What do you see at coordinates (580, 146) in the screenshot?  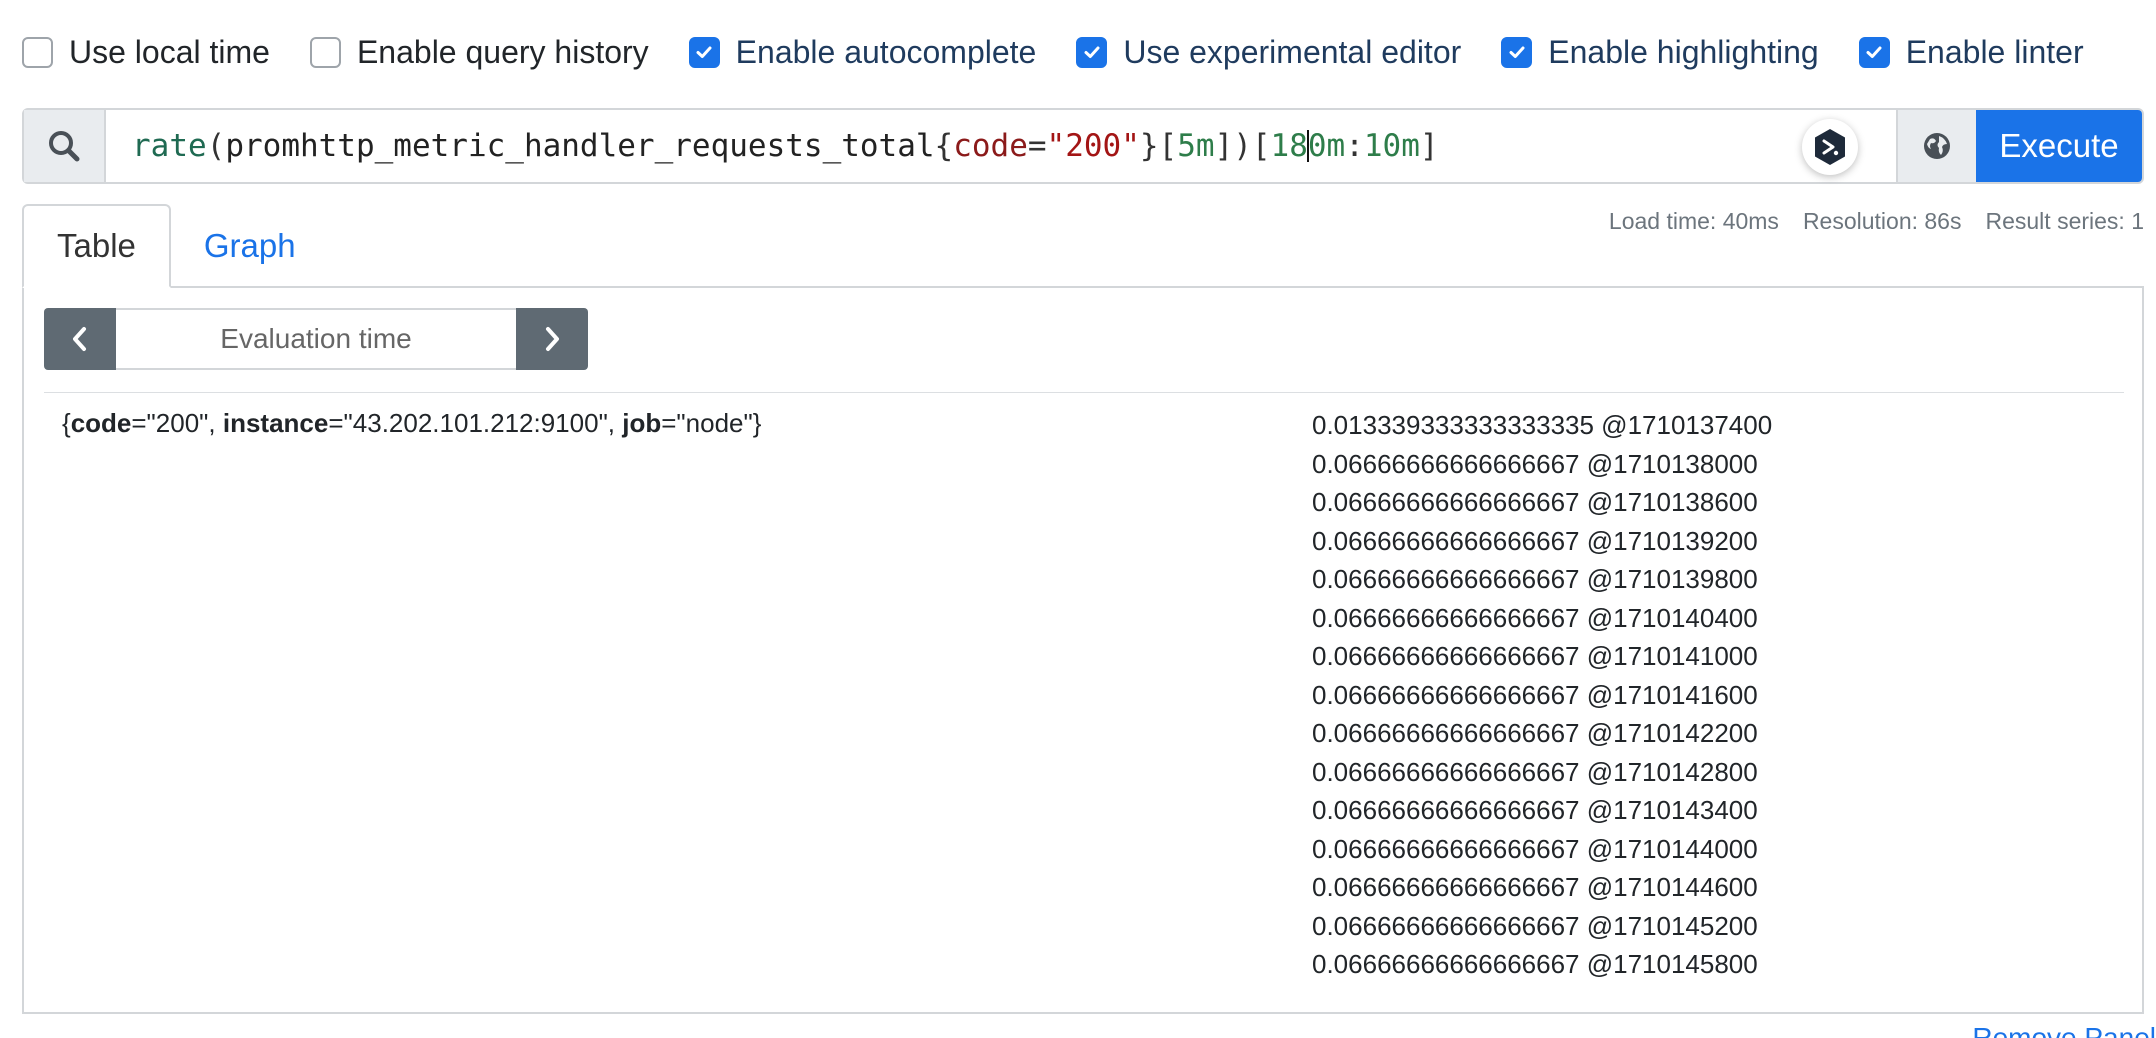 I see `query-metric: promhttp_metric_handler_requests_total` at bounding box center [580, 146].